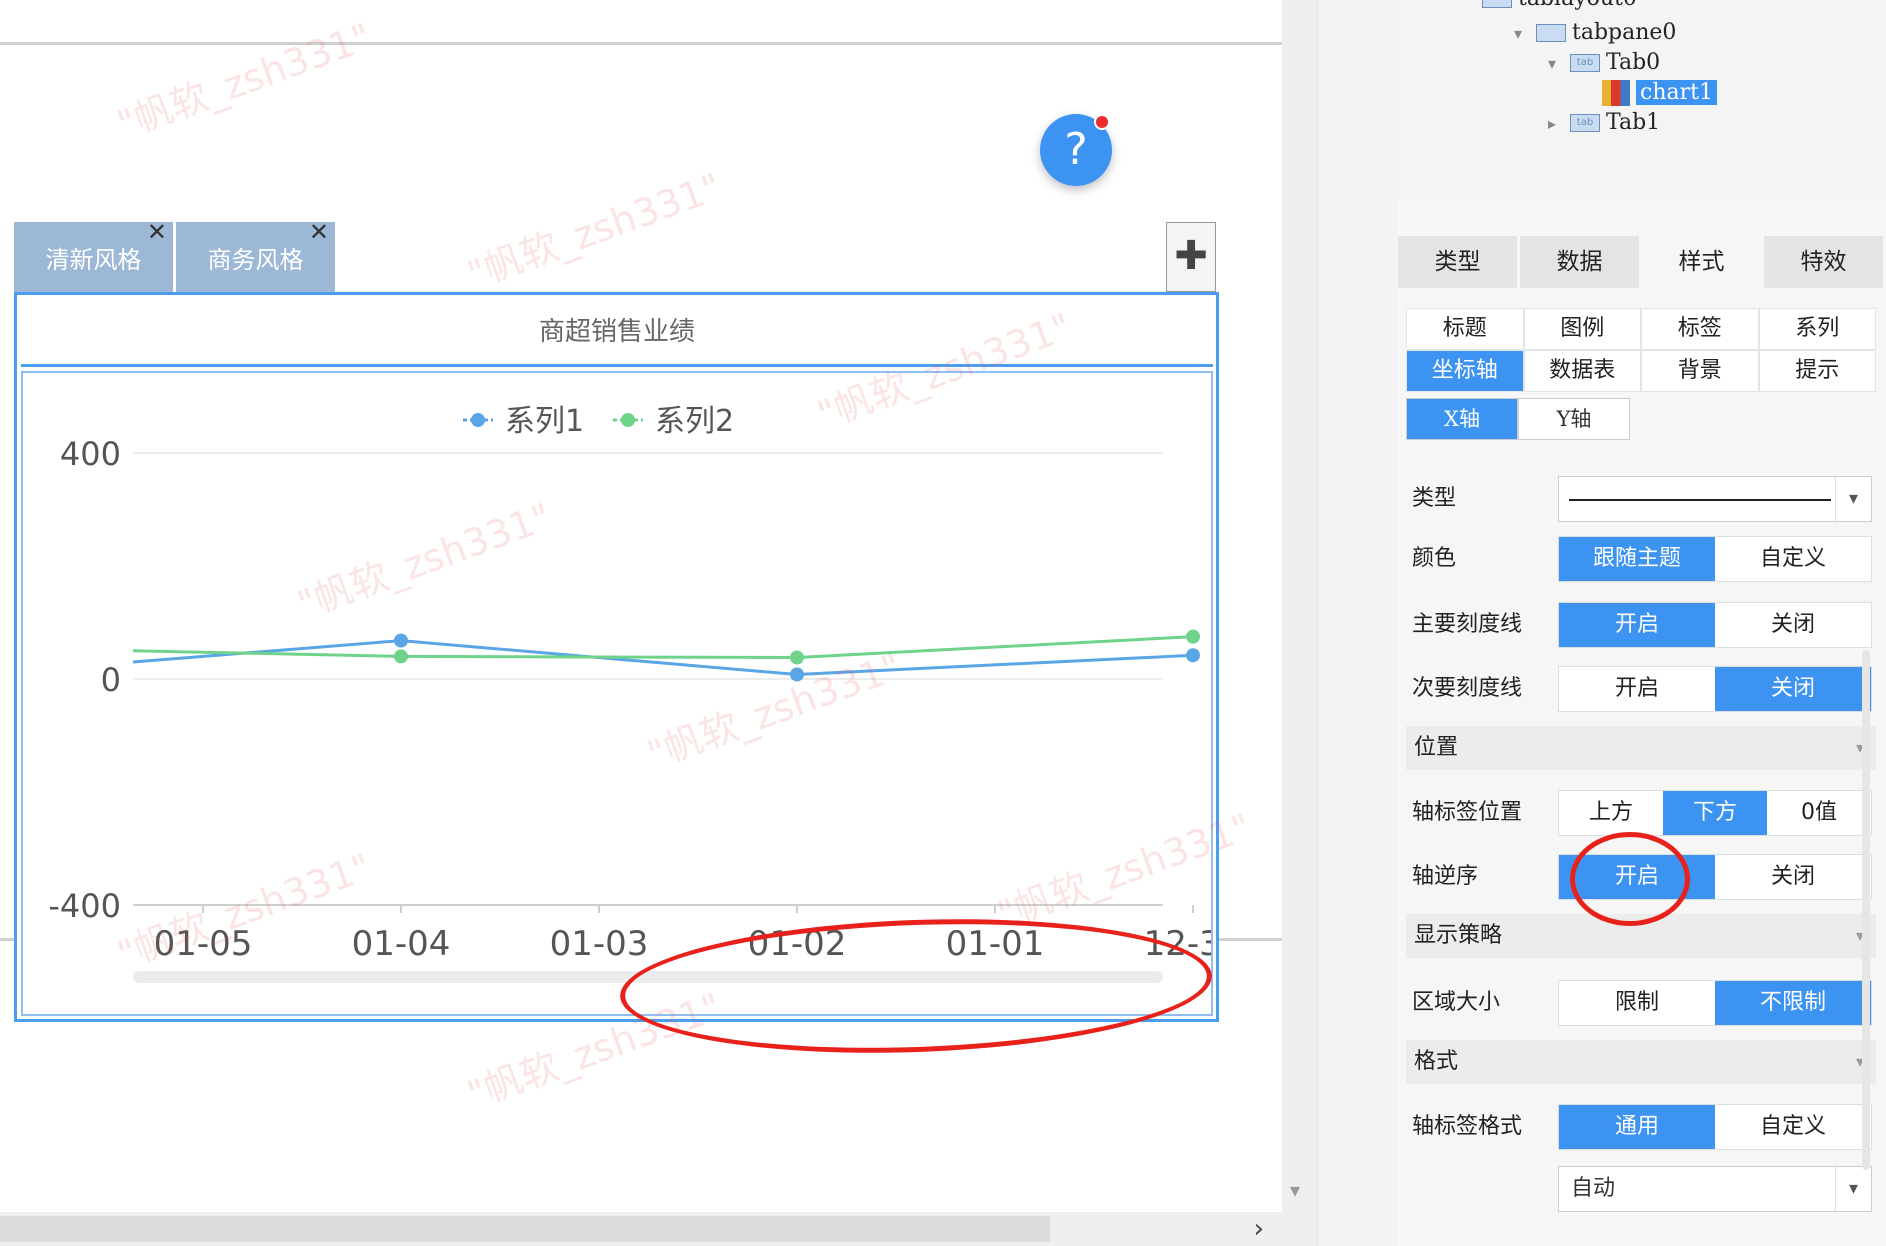  I want to click on tree-node-chart1: chart1, so click(1659, 93).